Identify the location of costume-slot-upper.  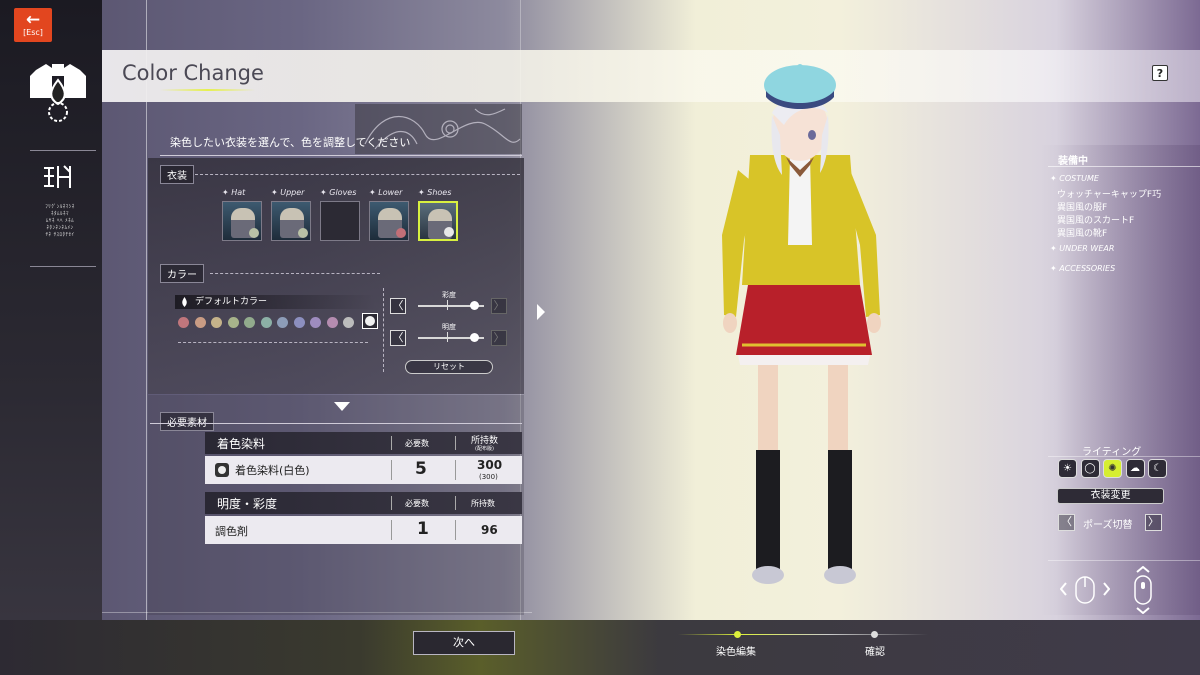
(291, 221).